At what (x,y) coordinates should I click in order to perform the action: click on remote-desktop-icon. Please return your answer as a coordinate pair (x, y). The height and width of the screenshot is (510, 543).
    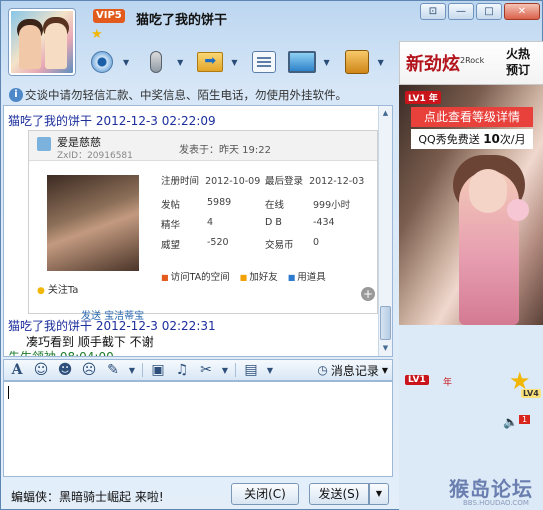
    Looking at the image, I should click on (302, 62).